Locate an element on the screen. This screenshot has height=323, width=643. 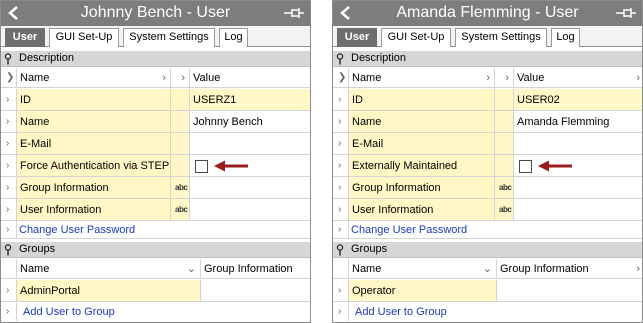
title-bar: Johnny Bench - User is located at coordinates (155, 13).